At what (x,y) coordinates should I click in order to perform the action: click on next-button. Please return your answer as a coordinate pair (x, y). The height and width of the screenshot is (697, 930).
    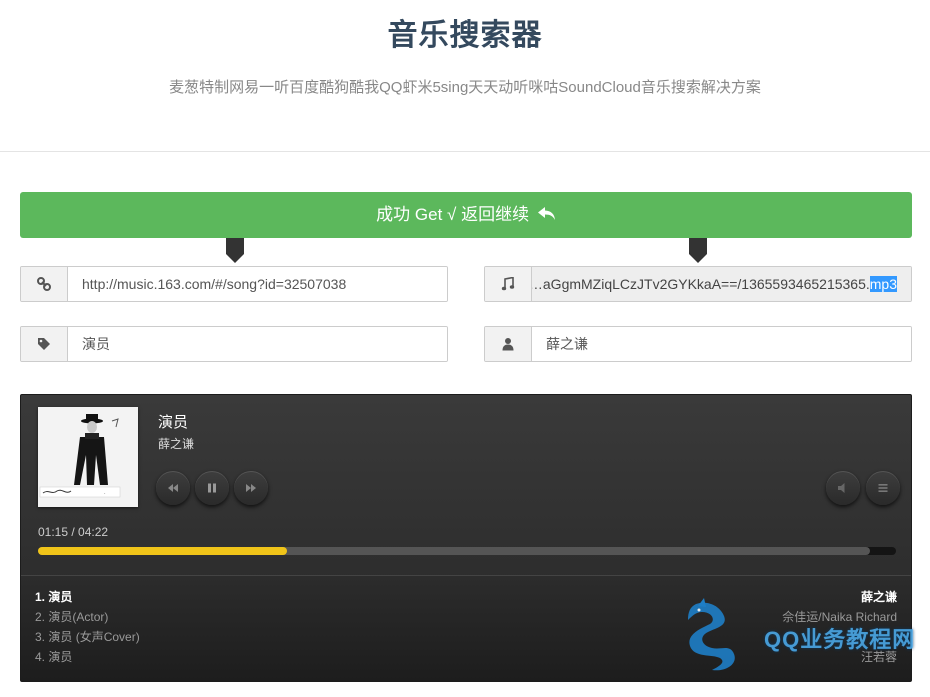
    Looking at the image, I should click on (251, 488).